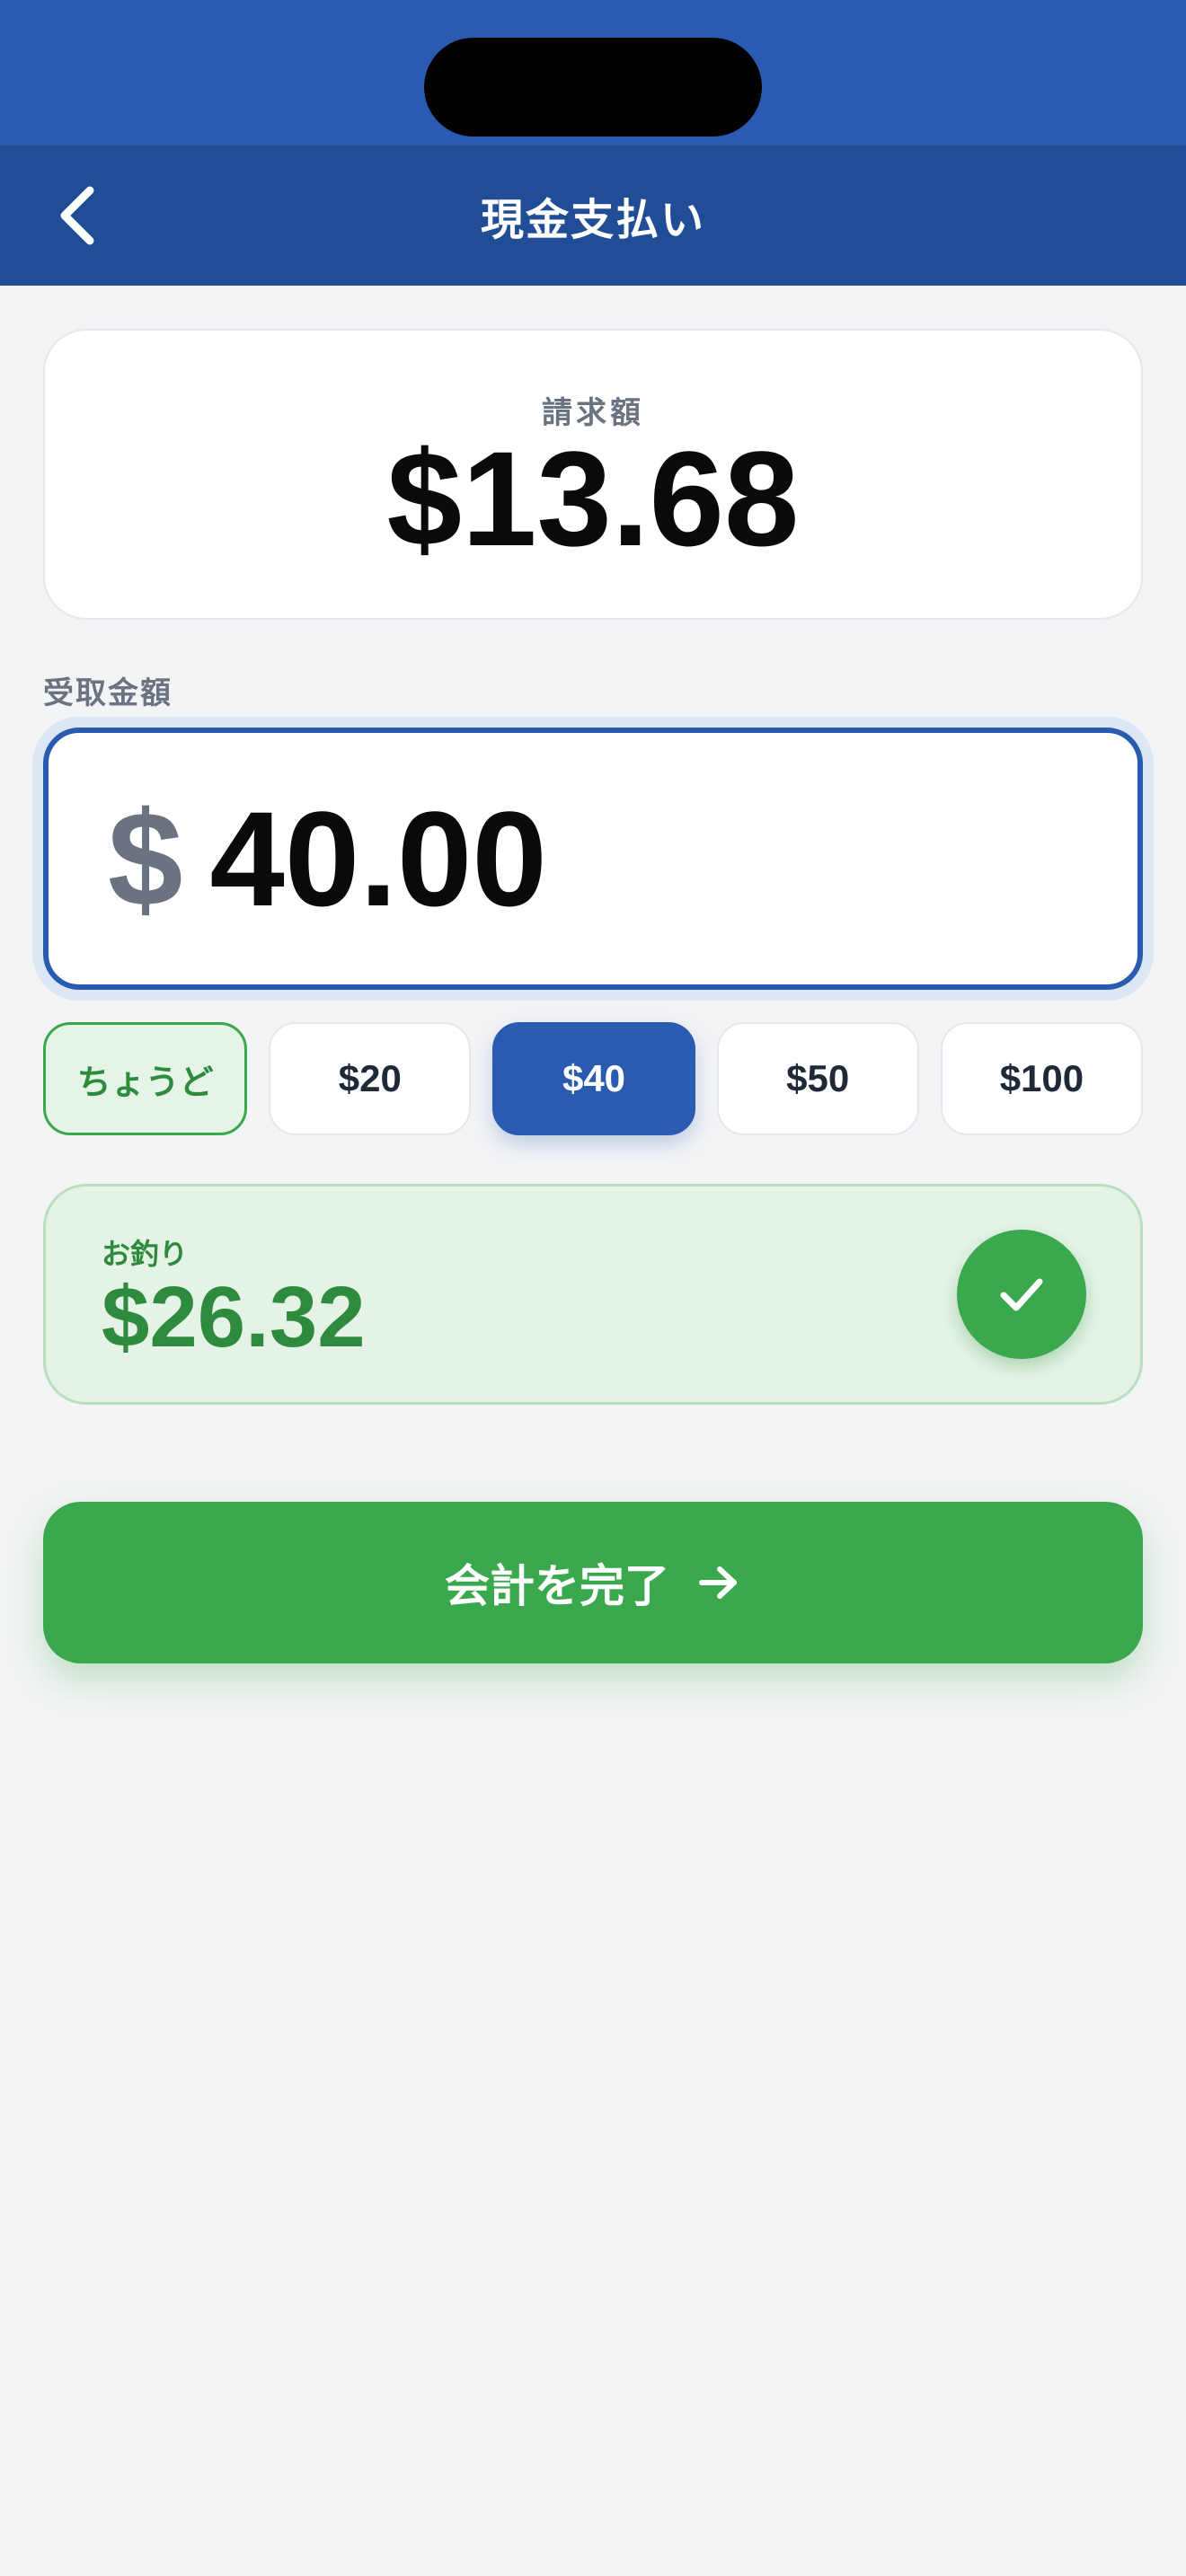 The width and height of the screenshot is (1186, 2576). I want to click on received-amount-value: 40.00, so click(378, 858).